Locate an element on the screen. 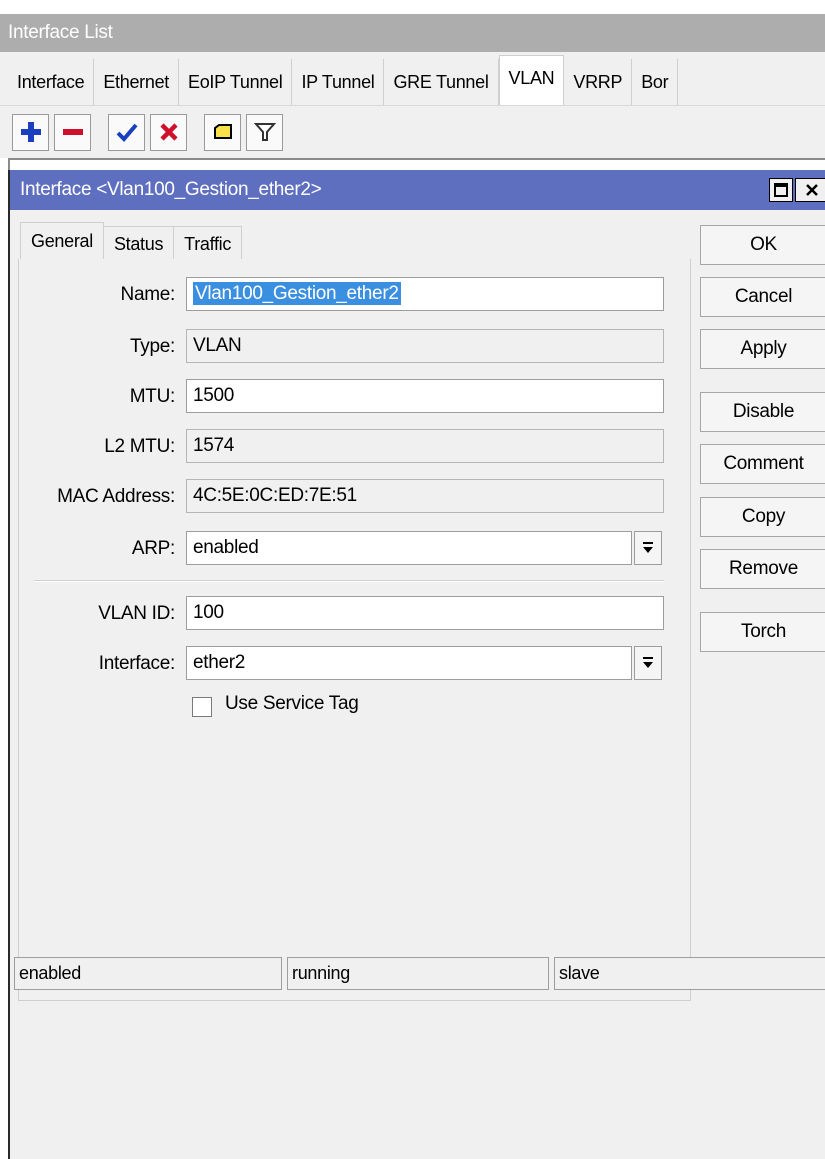  cross-icon is located at coordinates (168, 132).